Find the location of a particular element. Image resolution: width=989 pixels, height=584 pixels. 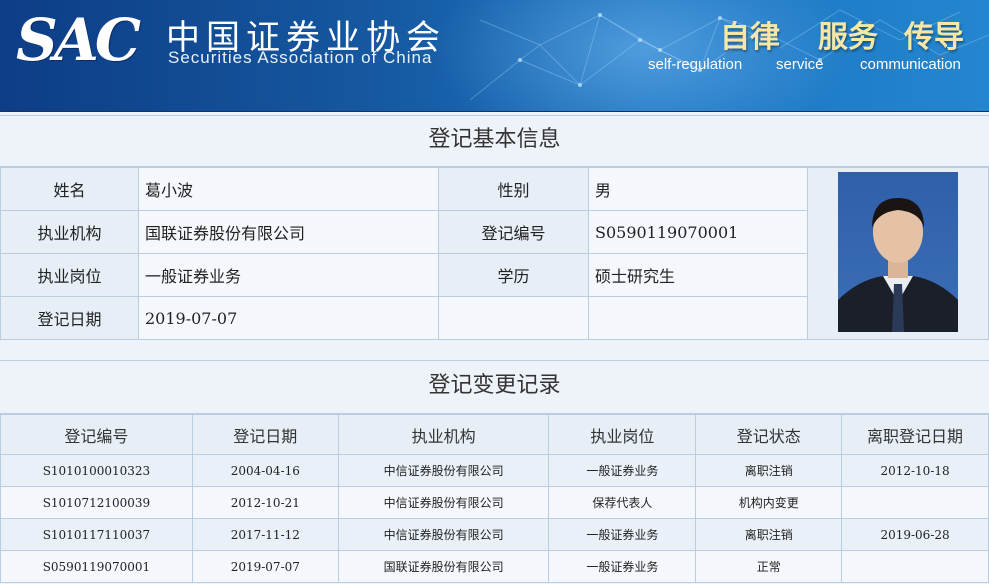

cell-status: 机构内变更 is located at coordinates (769, 502).